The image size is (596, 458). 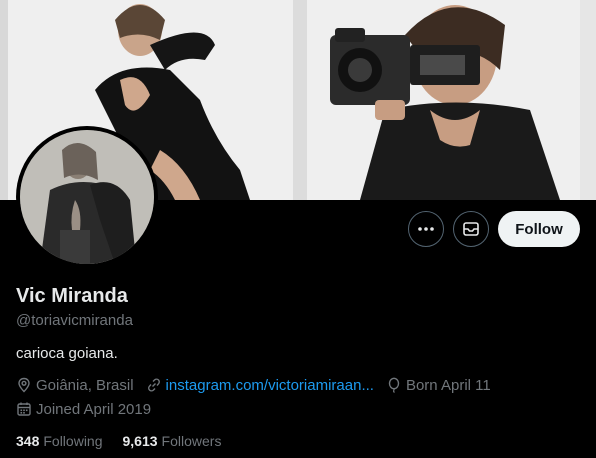 What do you see at coordinates (24, 385) in the screenshot?
I see `location-icon` at bounding box center [24, 385].